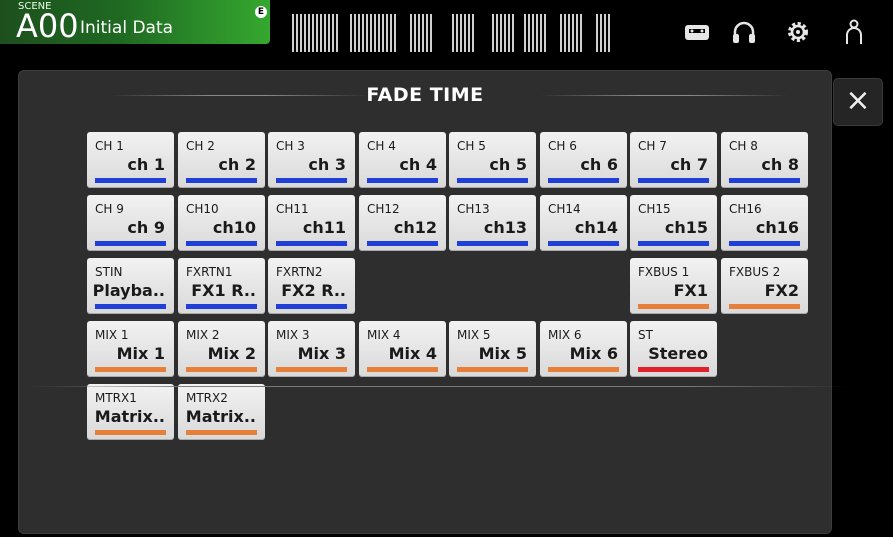 Image resolution: width=893 pixels, height=537 pixels. Describe the element at coordinates (764, 286) in the screenshot. I see `channel-button: FXBUS 2 FX2` at that location.